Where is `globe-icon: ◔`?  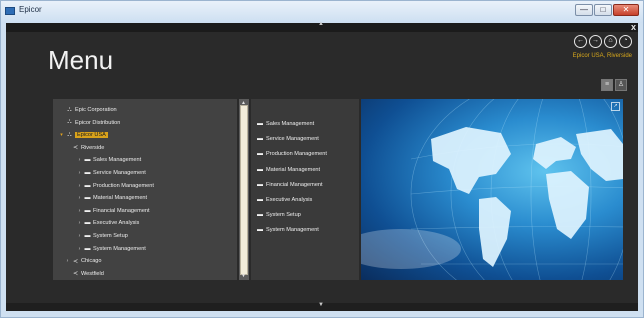
globe-icon: ◔ is located at coordinates (625, 41).